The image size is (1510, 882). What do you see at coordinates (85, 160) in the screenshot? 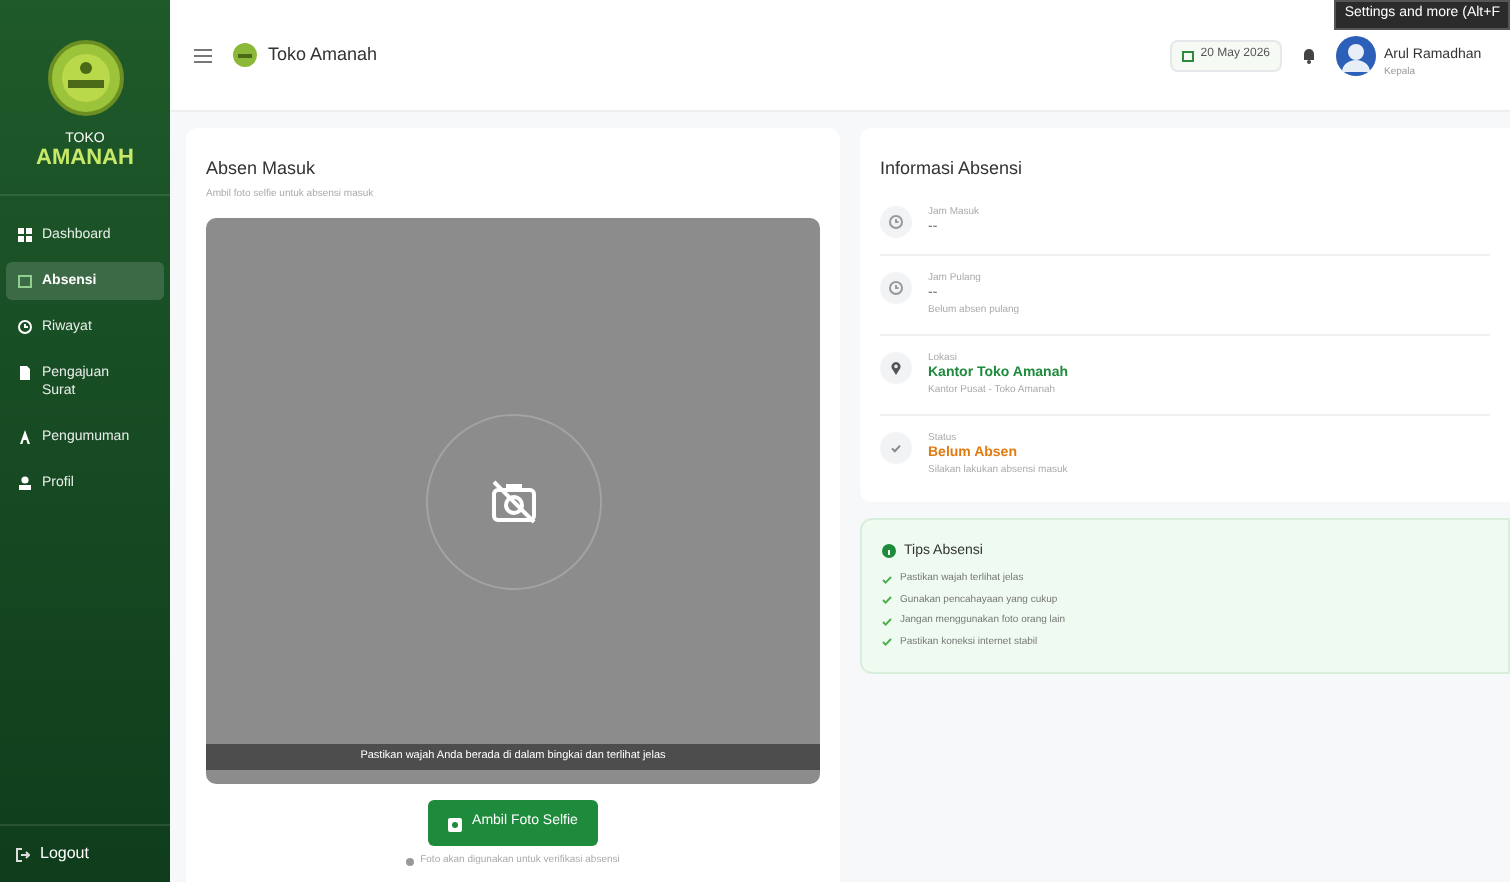
I see `brand-name: AMANAH` at bounding box center [85, 160].